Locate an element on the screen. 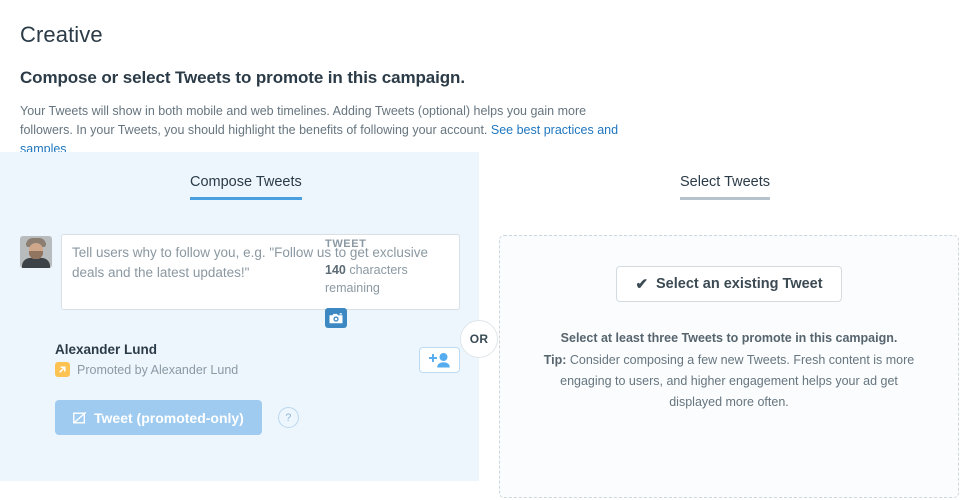 The height and width of the screenshot is (500, 979). tip-label: Tip: is located at coordinates (555, 360).